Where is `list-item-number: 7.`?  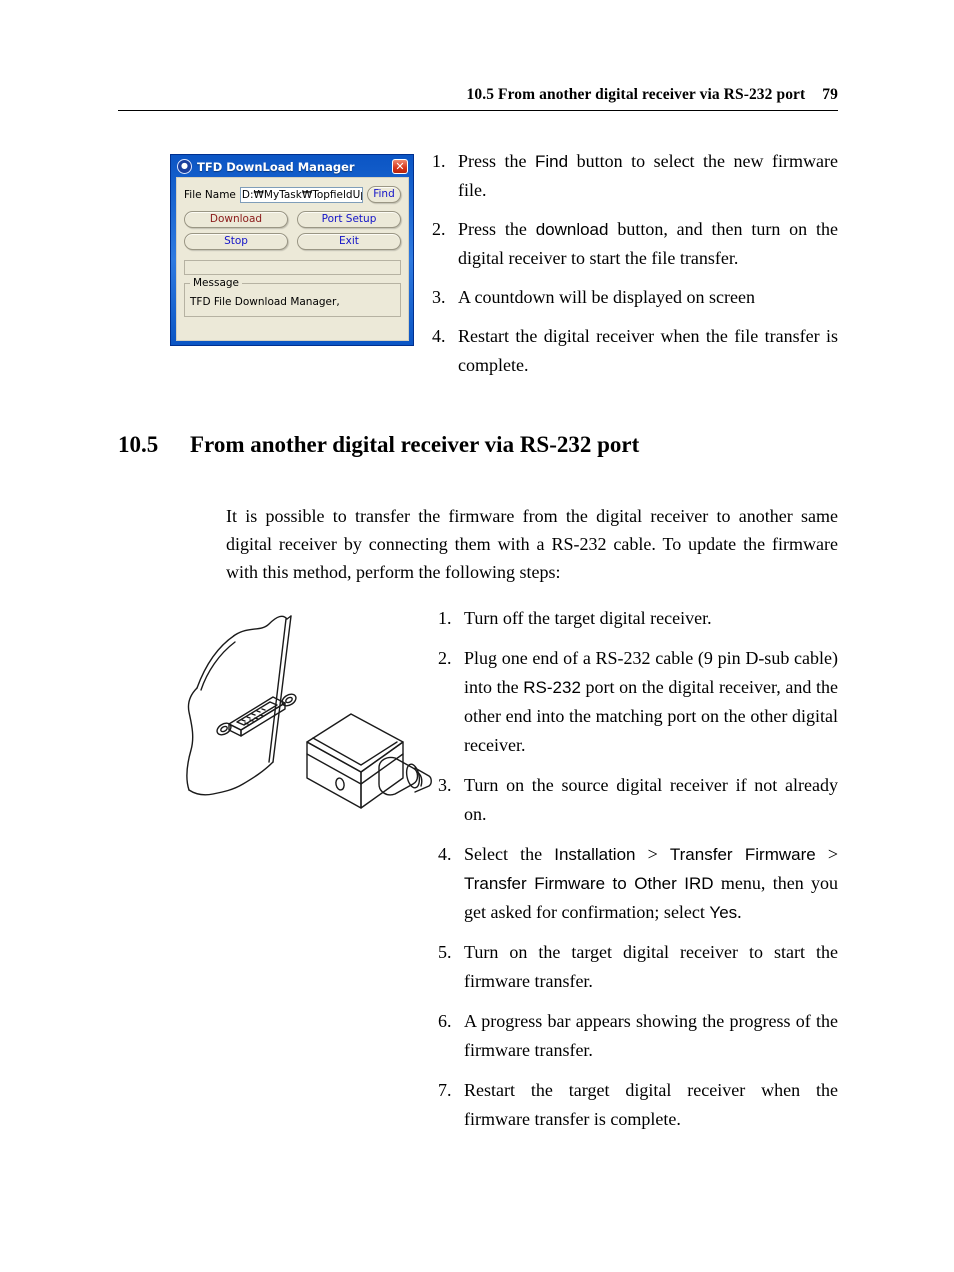
list-item-number: 7. is located at coordinates (445, 1090).